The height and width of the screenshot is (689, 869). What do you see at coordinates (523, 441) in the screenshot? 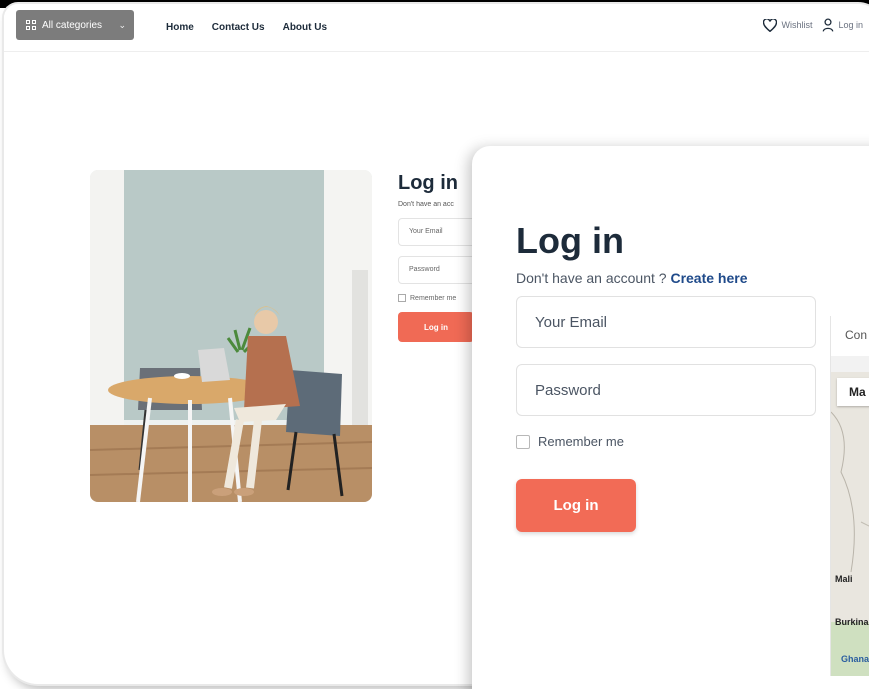
I see `remember-me-checkbox` at bounding box center [523, 441].